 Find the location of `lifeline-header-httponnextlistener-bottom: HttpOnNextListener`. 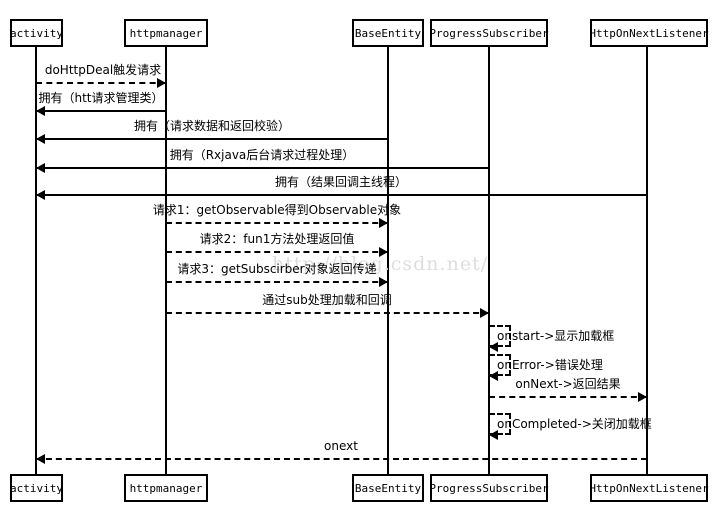

lifeline-header-httponnextlistener-bottom: HttpOnNextListener is located at coordinates (649, 488).